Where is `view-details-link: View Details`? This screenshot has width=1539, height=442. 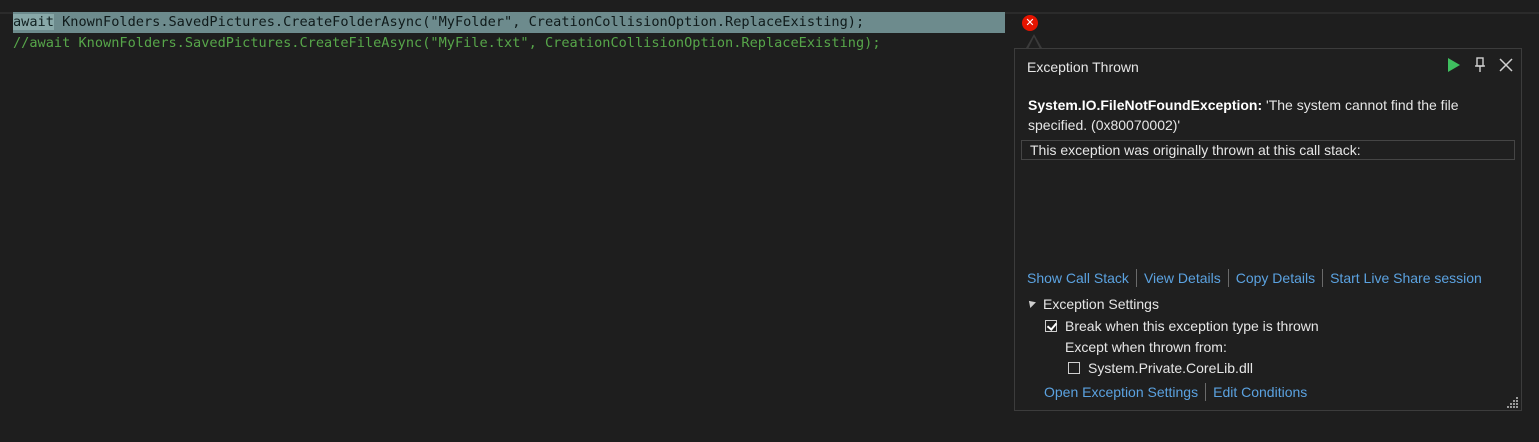
view-details-link: View Details is located at coordinates (1182, 278).